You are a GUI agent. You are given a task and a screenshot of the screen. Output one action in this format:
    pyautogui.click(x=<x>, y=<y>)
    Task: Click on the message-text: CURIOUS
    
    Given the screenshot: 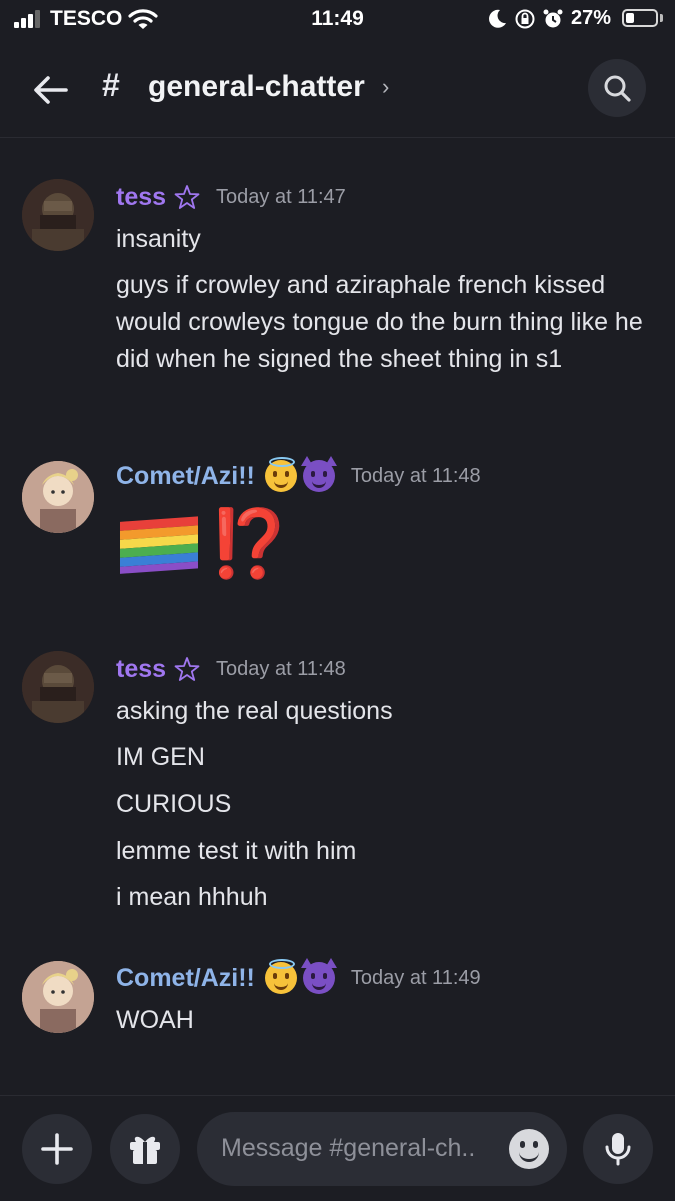 What is the action you would take?
    pyautogui.click(x=174, y=804)
    